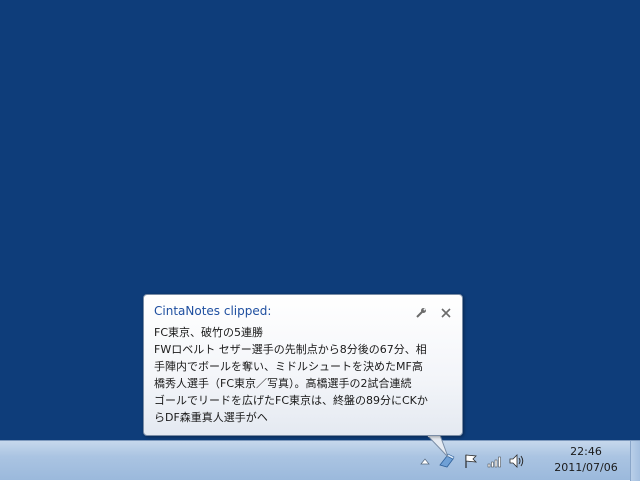 Image resolution: width=640 pixels, height=481 pixels. I want to click on volume-icon, so click(517, 461).